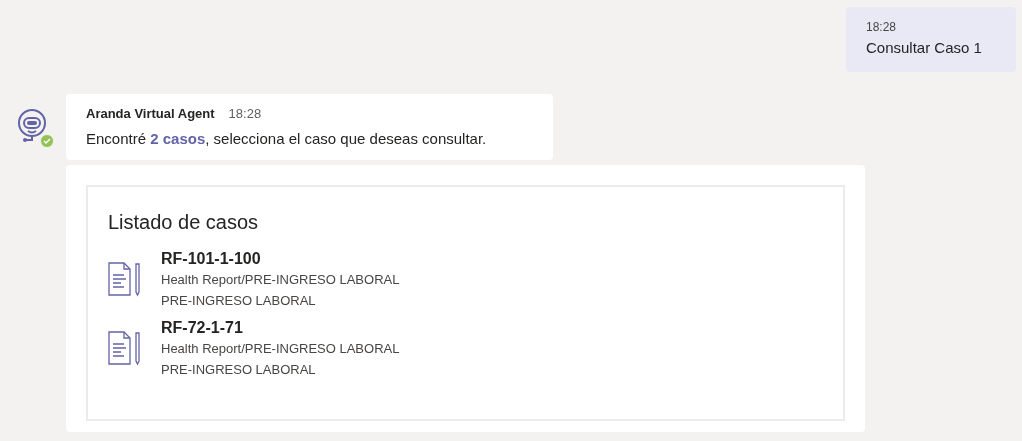 The image size is (1022, 441). Describe the element at coordinates (280, 328) in the screenshot. I see `case-id: RF-72-1-71` at that location.